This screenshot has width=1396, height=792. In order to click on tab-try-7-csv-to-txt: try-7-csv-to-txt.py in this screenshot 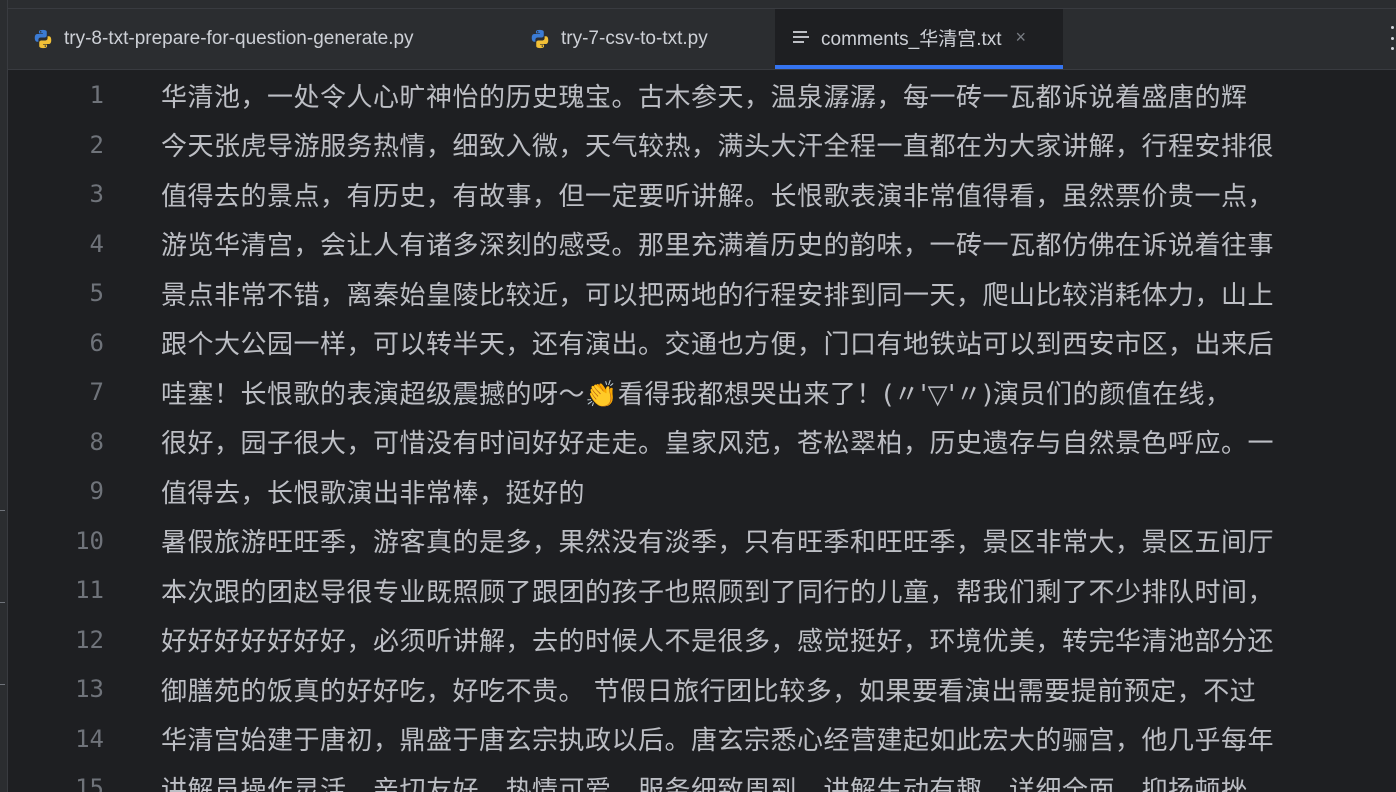, I will do `click(618, 39)`.